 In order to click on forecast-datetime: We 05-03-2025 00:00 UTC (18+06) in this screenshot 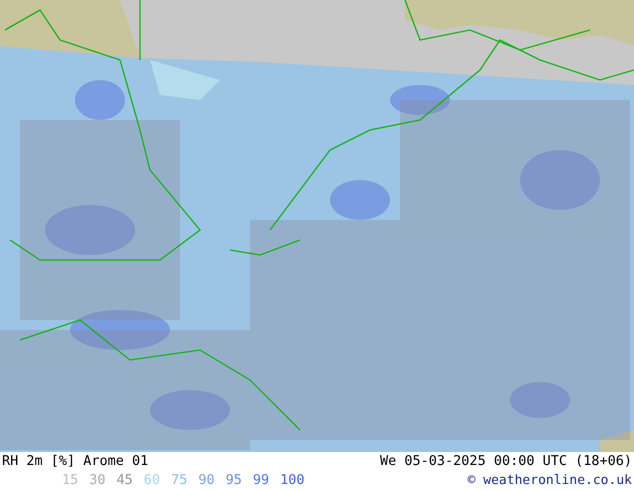, I will do `click(506, 461)`.